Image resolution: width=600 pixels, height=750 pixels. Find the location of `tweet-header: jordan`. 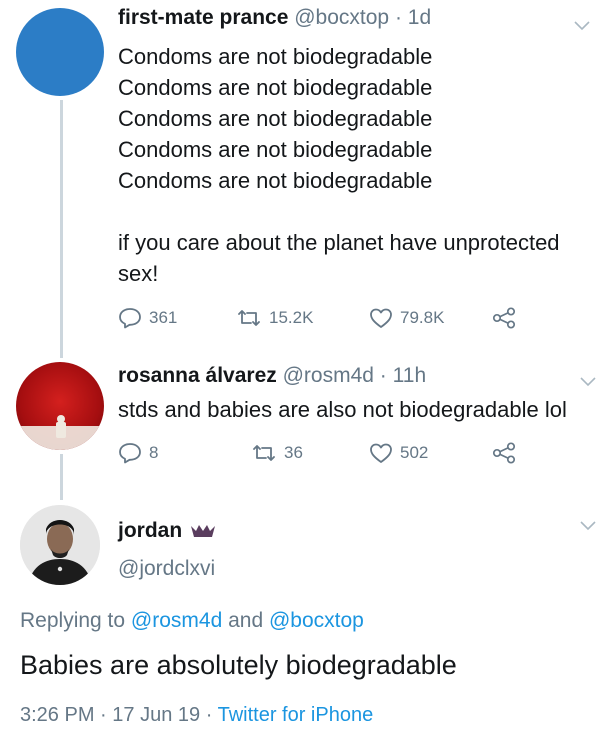

tweet-header: jordan is located at coordinates (167, 531).